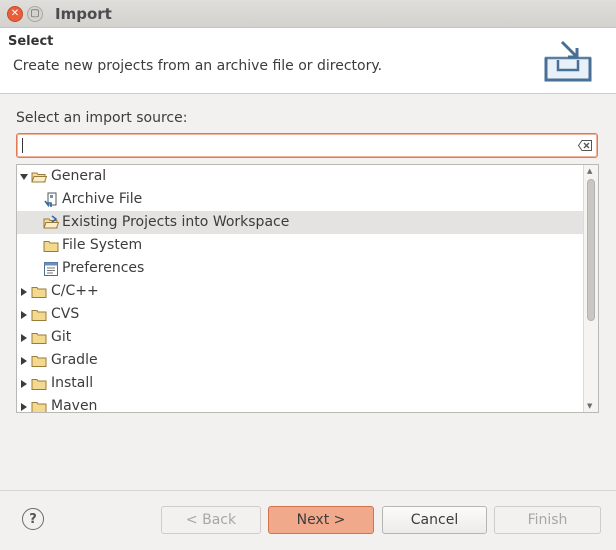 The height and width of the screenshot is (550, 616). Describe the element at coordinates (321, 520) in the screenshot. I see `next-button: Next >` at that location.